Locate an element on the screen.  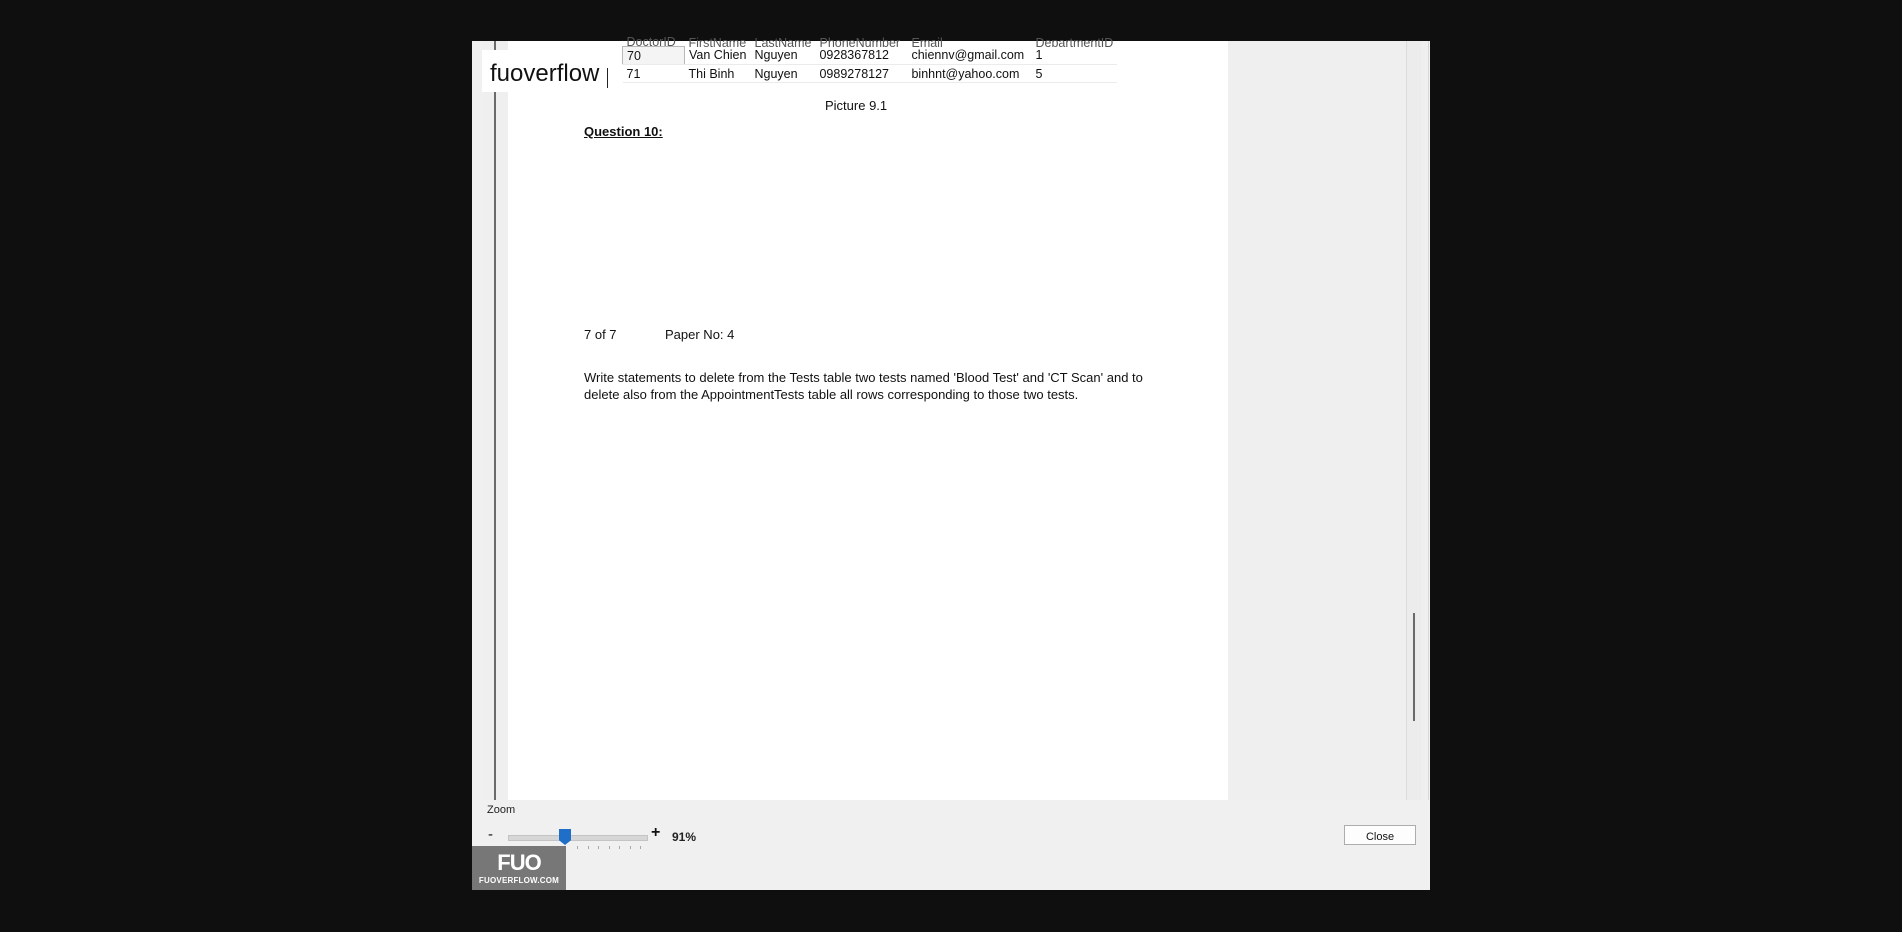
cell-doctorid: 70 is located at coordinates (653, 55).